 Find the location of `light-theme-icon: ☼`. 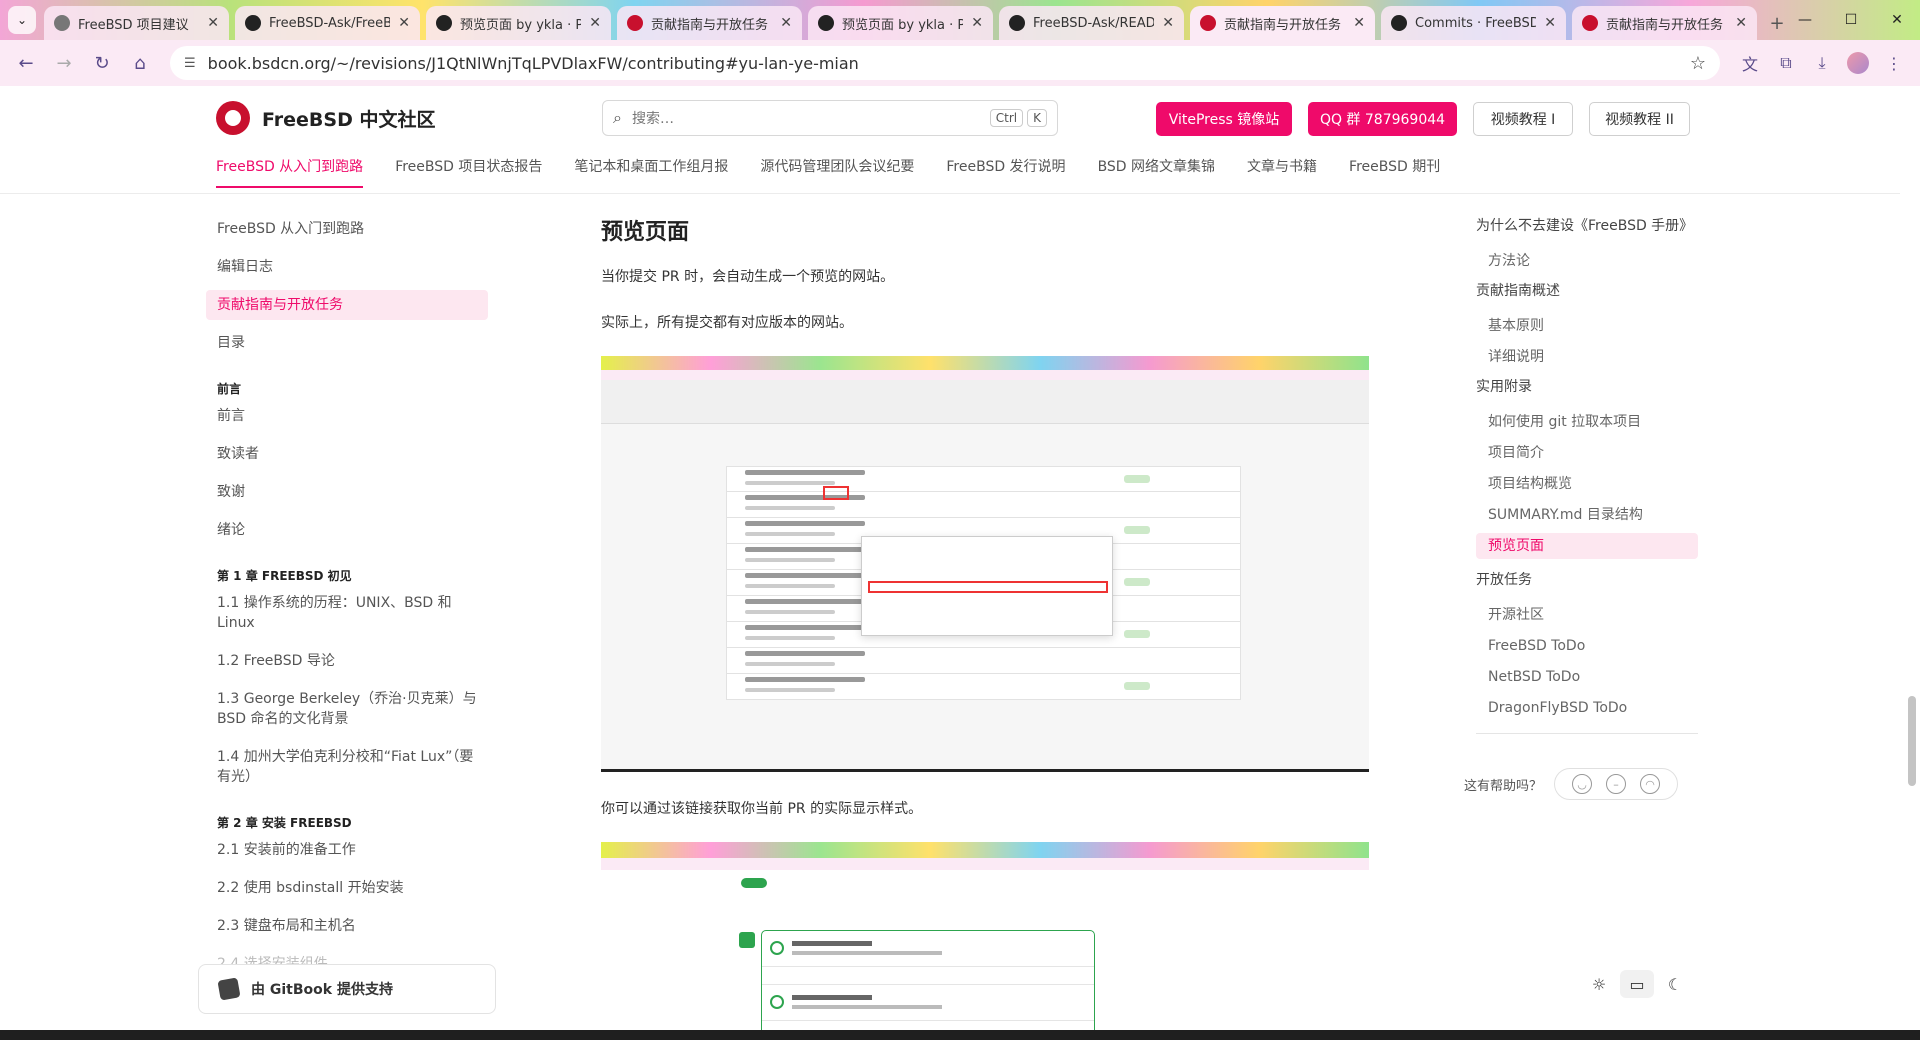

light-theme-icon: ☼ is located at coordinates (1599, 984).